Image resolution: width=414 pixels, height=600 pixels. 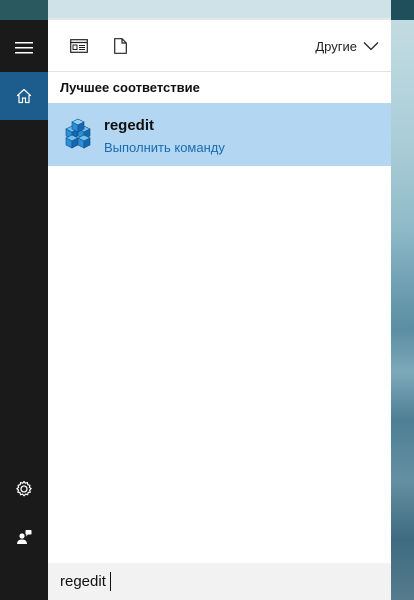 I want to click on settings-button, so click(x=24, y=489).